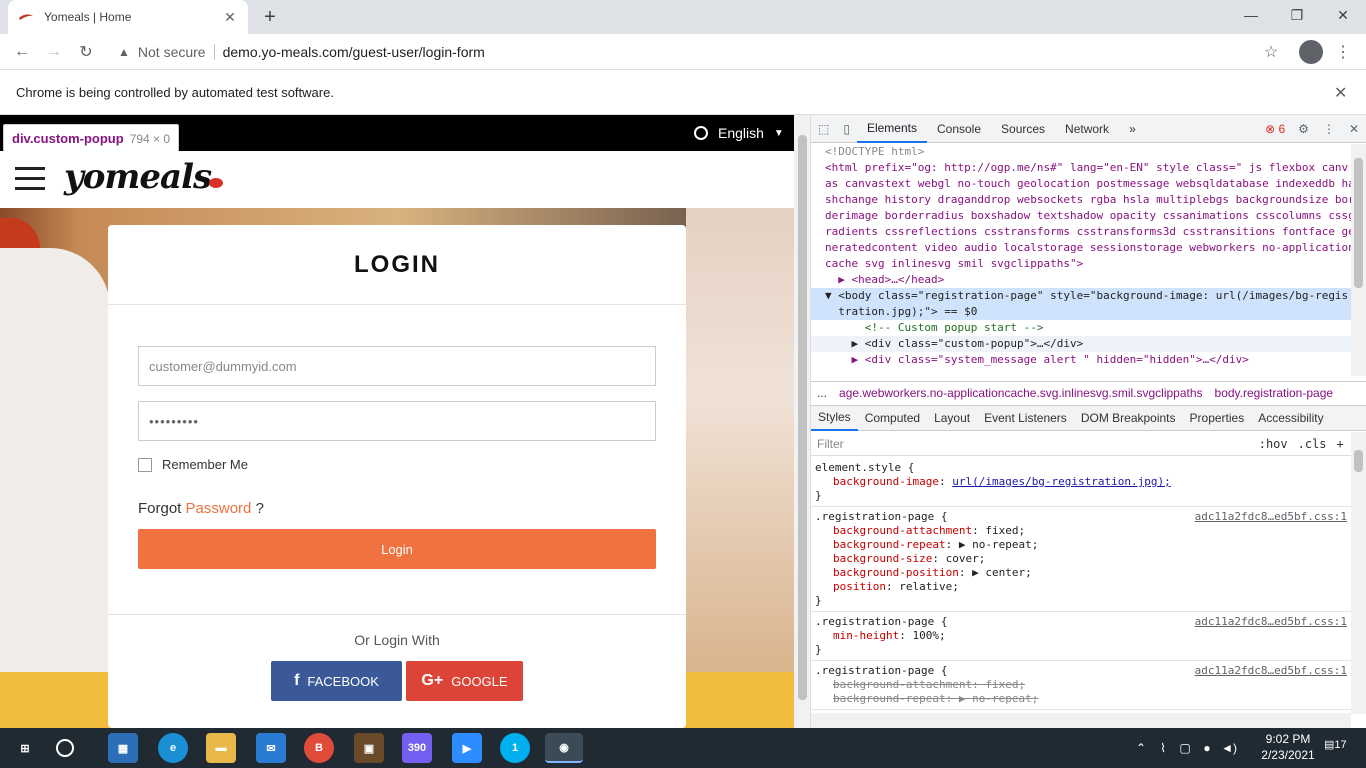 The width and height of the screenshot is (1366, 768). I want to click on styles-scrollbar, so click(1358, 573).